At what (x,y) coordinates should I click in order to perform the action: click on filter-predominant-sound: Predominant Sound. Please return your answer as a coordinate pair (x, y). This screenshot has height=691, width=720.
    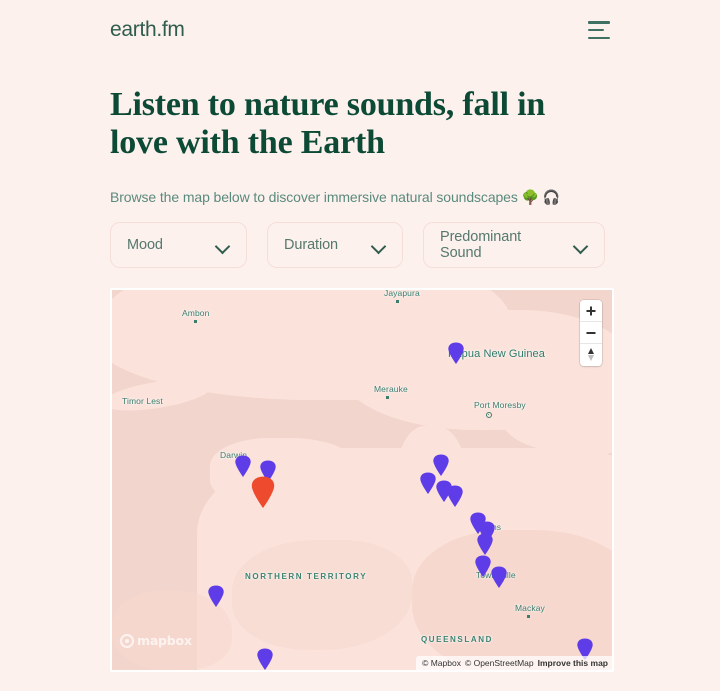
    Looking at the image, I should click on (514, 245).